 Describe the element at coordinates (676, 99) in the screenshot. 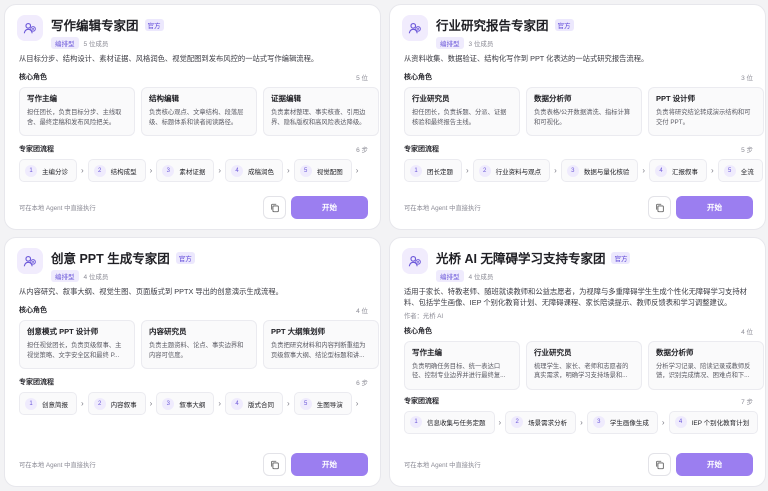

I see `role-name: PPT 设计师` at that location.